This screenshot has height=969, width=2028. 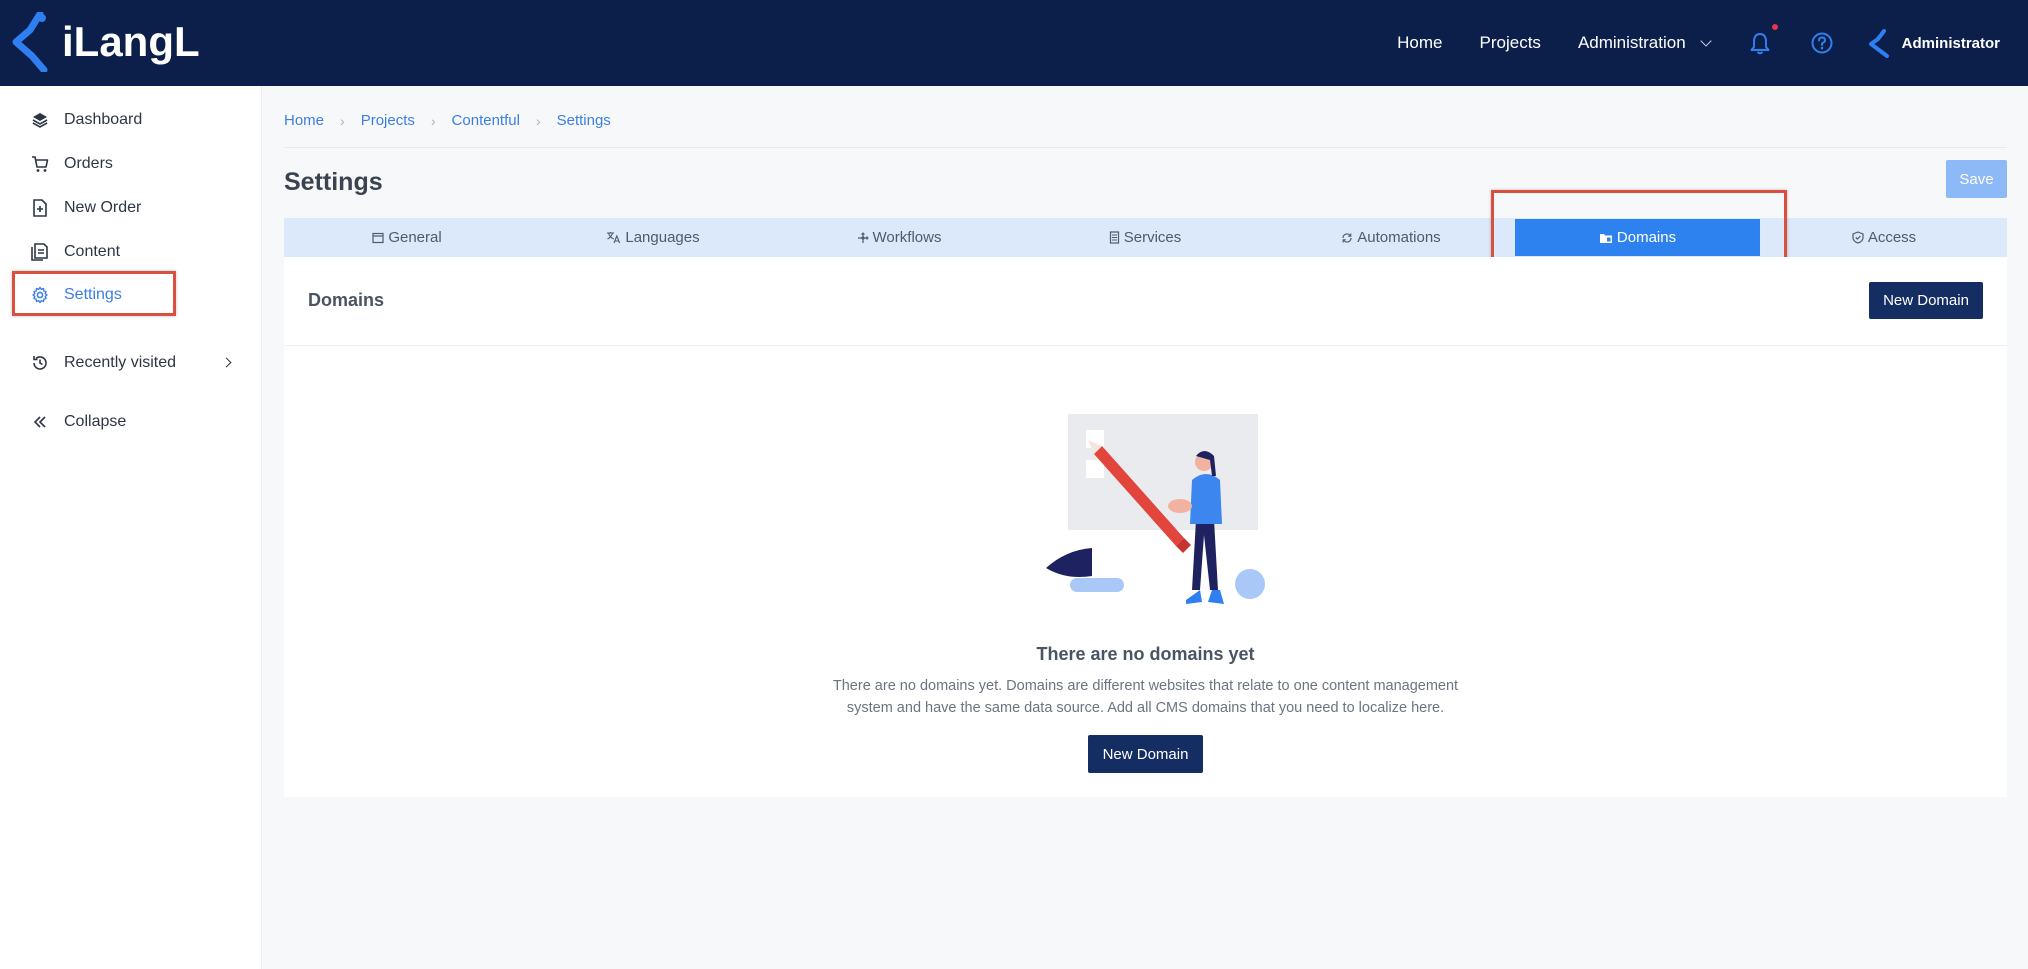 I want to click on tab-label: Services, so click(x=1152, y=237).